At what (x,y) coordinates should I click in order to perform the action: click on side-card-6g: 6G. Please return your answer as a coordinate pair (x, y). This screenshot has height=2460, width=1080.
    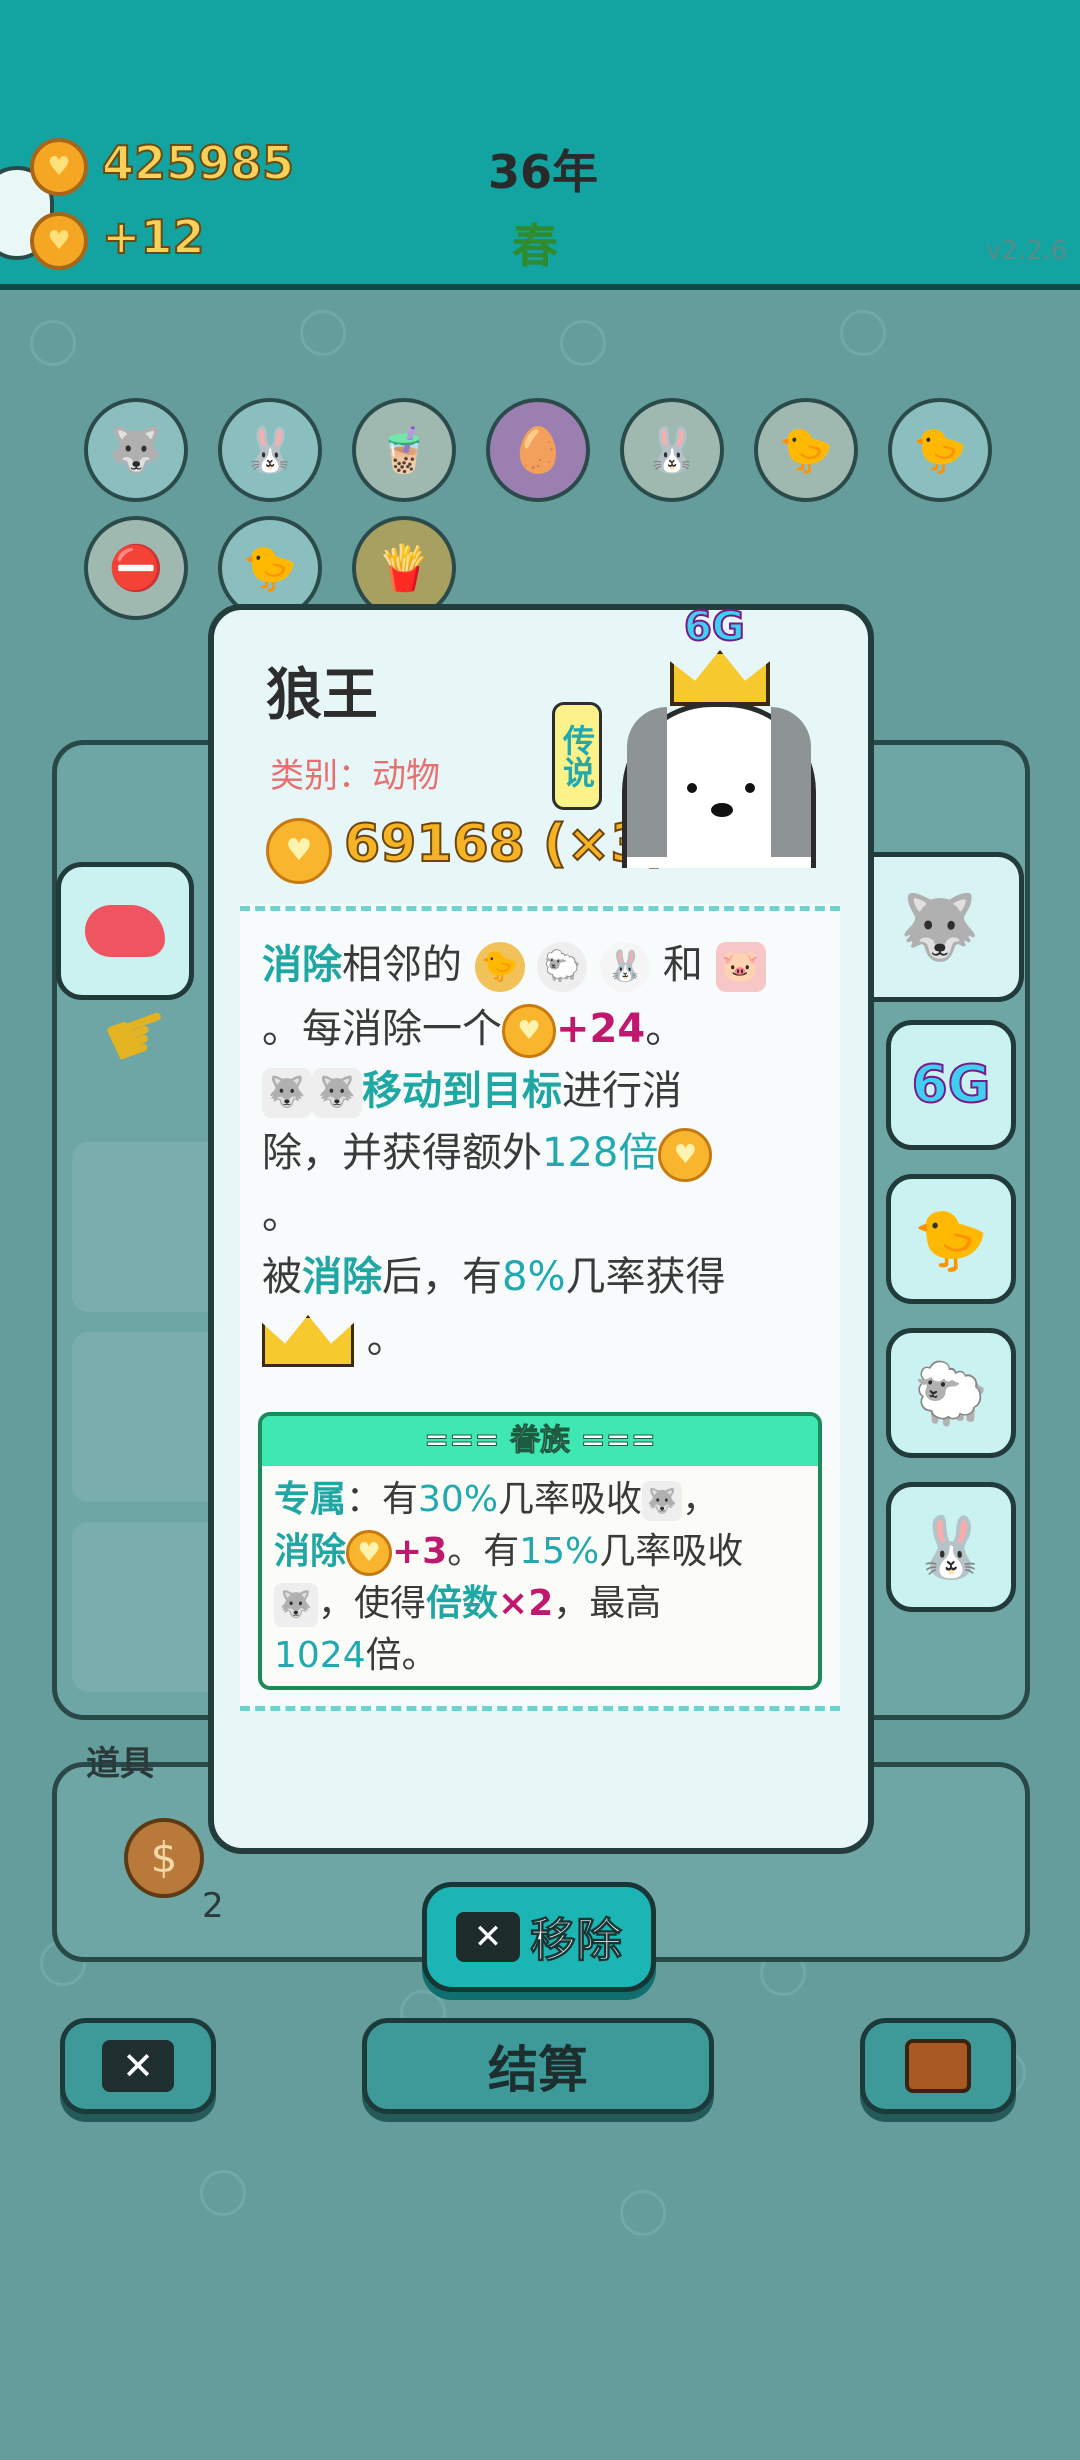
    Looking at the image, I should click on (951, 1085).